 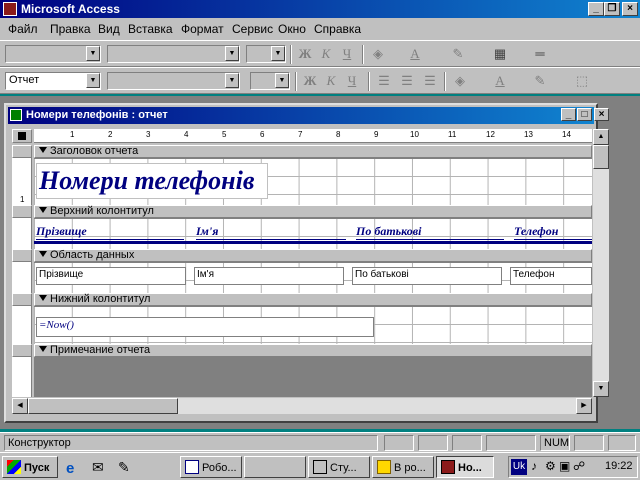 What do you see at coordinates (630, 9) in the screenshot?
I see `close-button: ×` at bounding box center [630, 9].